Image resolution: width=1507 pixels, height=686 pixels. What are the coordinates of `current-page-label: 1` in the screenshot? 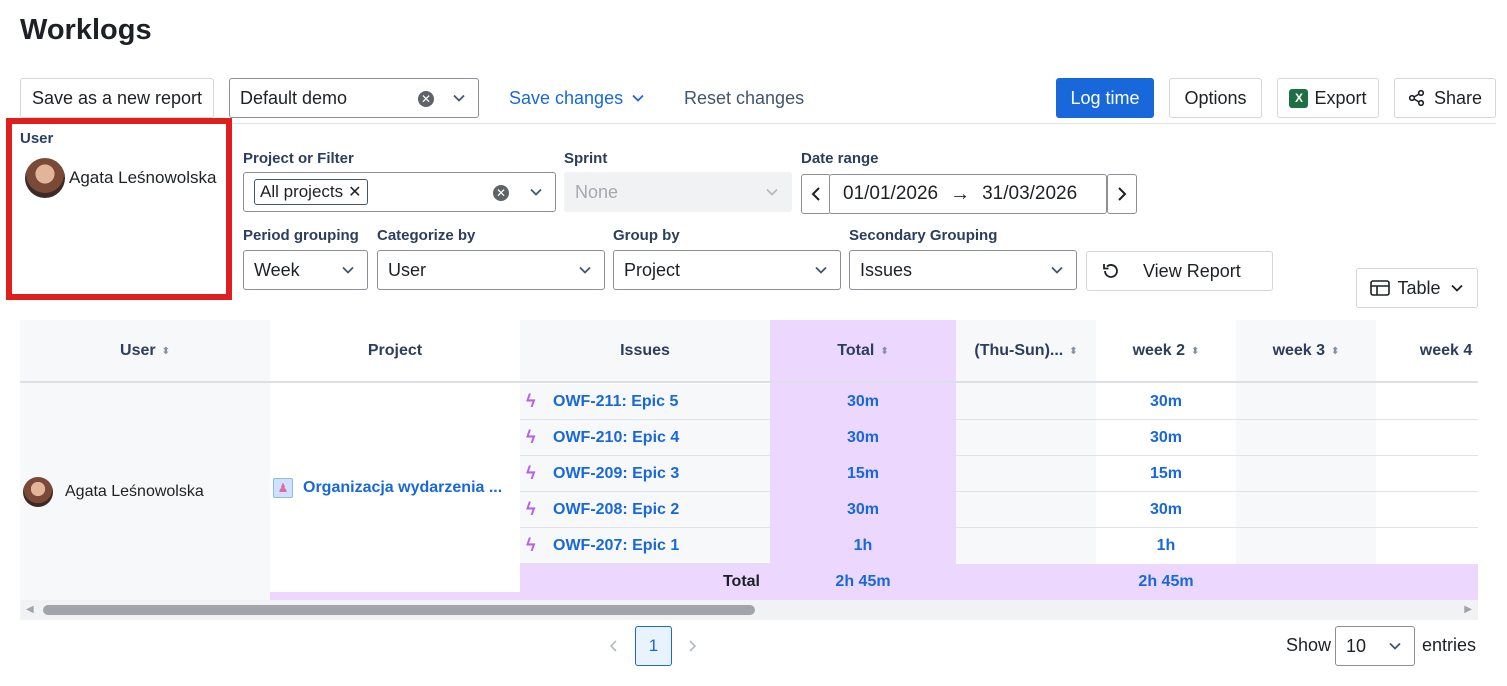 It's located at (653, 645).